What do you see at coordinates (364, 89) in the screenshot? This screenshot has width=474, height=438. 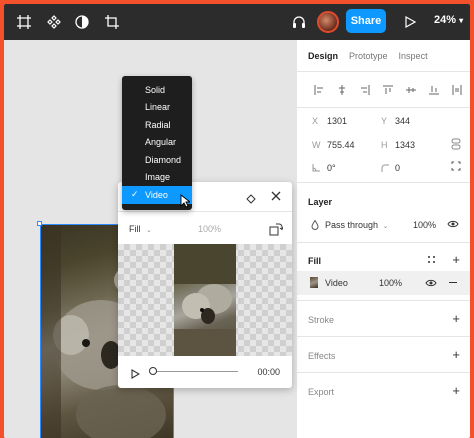 I see `align-right-icon` at bounding box center [364, 89].